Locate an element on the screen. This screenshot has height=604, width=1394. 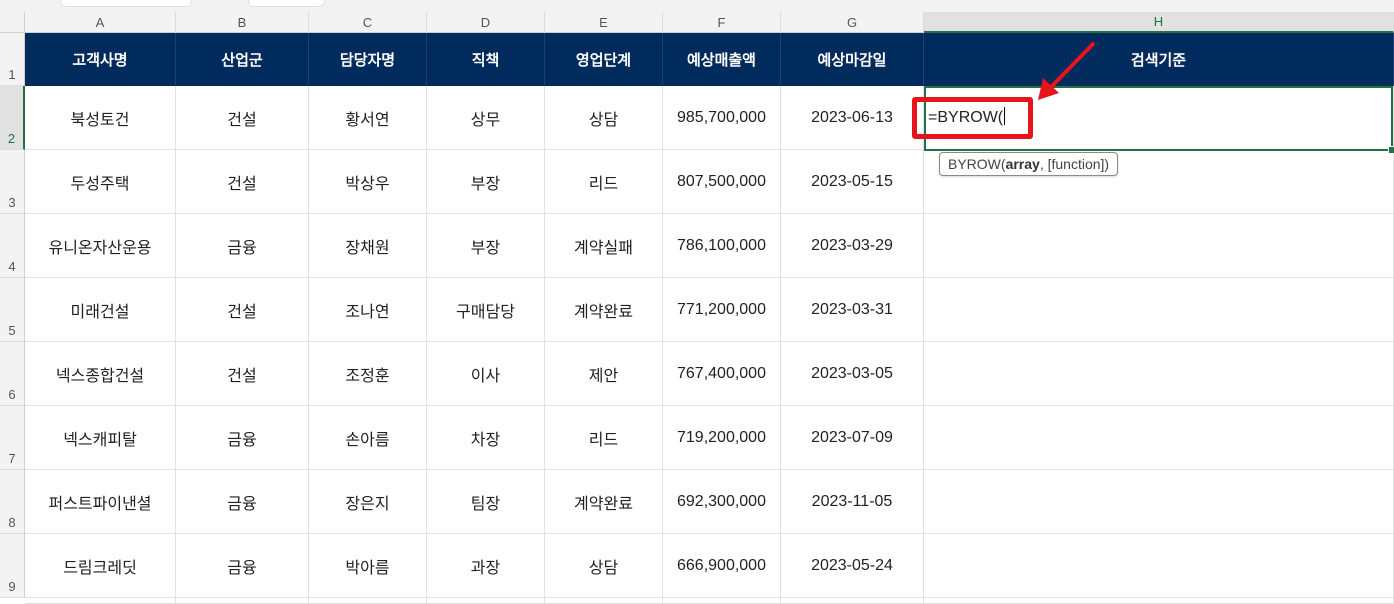
header-cell: 직책 is located at coordinates (486, 59).